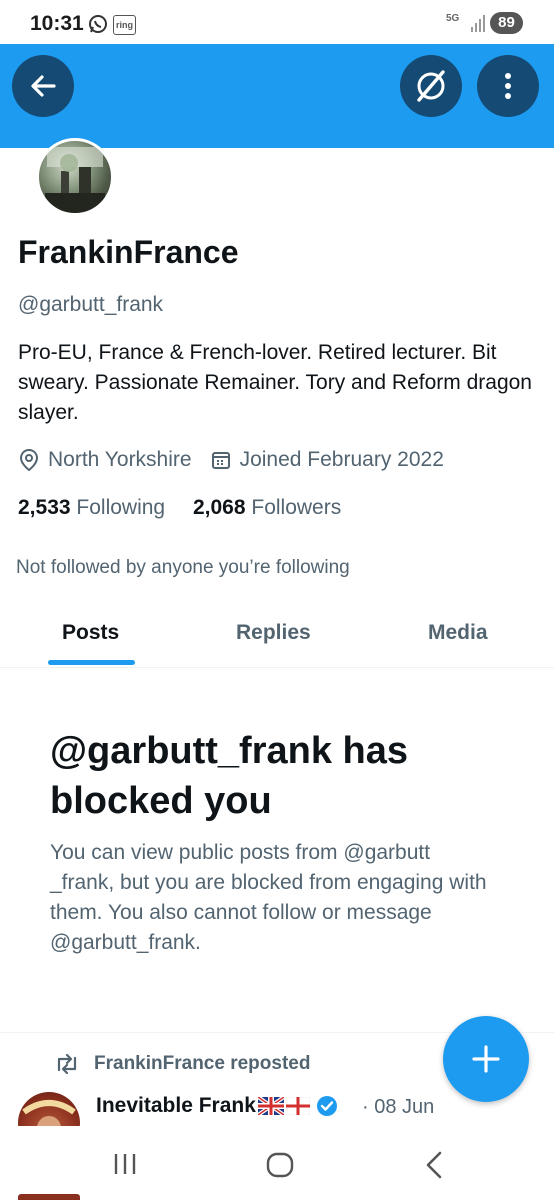  I want to click on signal-icon, so click(478, 25).